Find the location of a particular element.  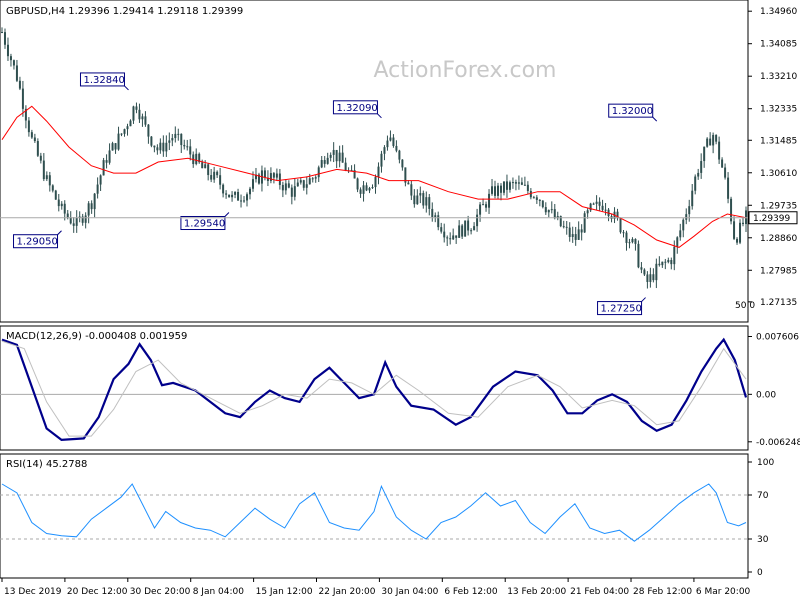

price-y-tick-label: 1.27135 is located at coordinates (778, 303).